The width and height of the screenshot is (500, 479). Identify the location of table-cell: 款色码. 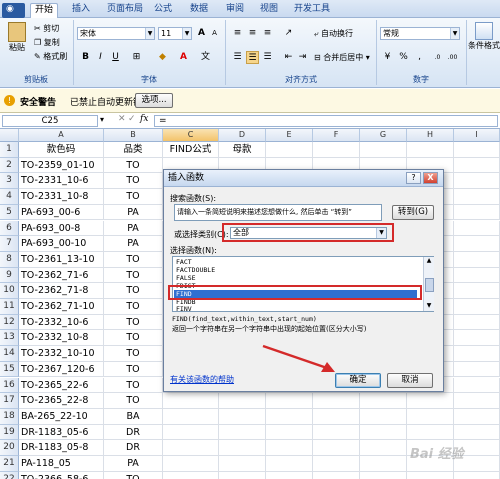
(61, 150).